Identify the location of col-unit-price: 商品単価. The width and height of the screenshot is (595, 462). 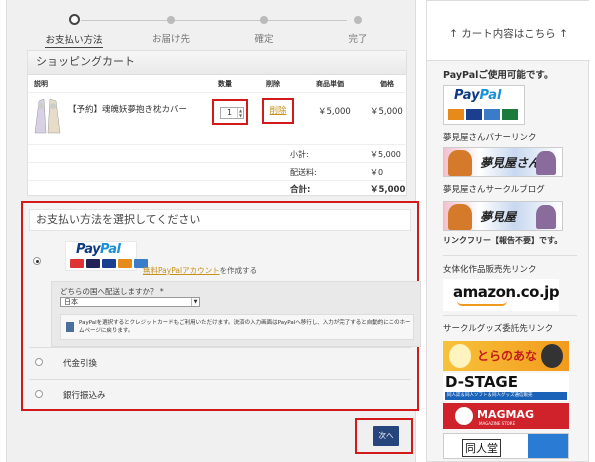
(330, 84).